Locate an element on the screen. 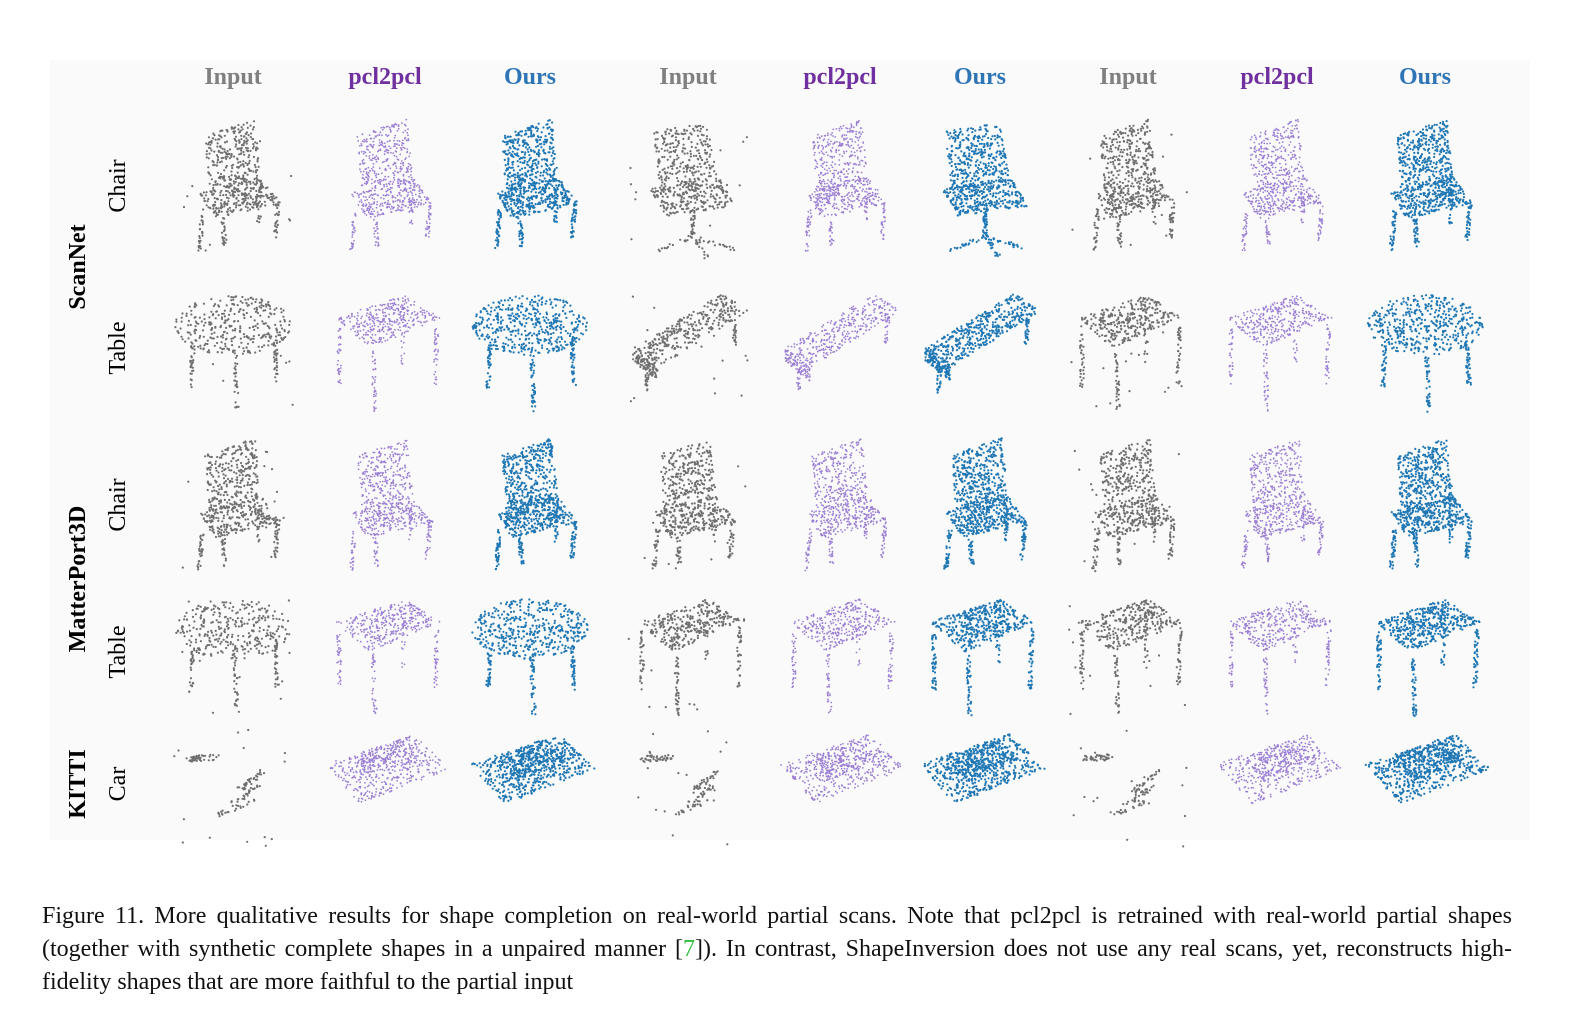 Image resolution: width=1585 pixels, height=1027 pixels. caption-citation-link: 7 is located at coordinates (689, 949).